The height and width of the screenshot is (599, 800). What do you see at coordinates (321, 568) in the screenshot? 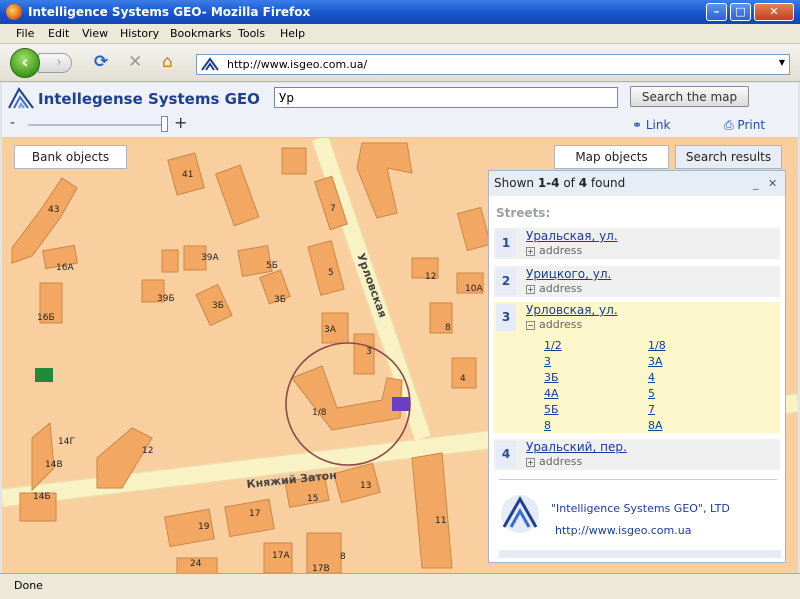
I see `house-label: 17В` at bounding box center [321, 568].